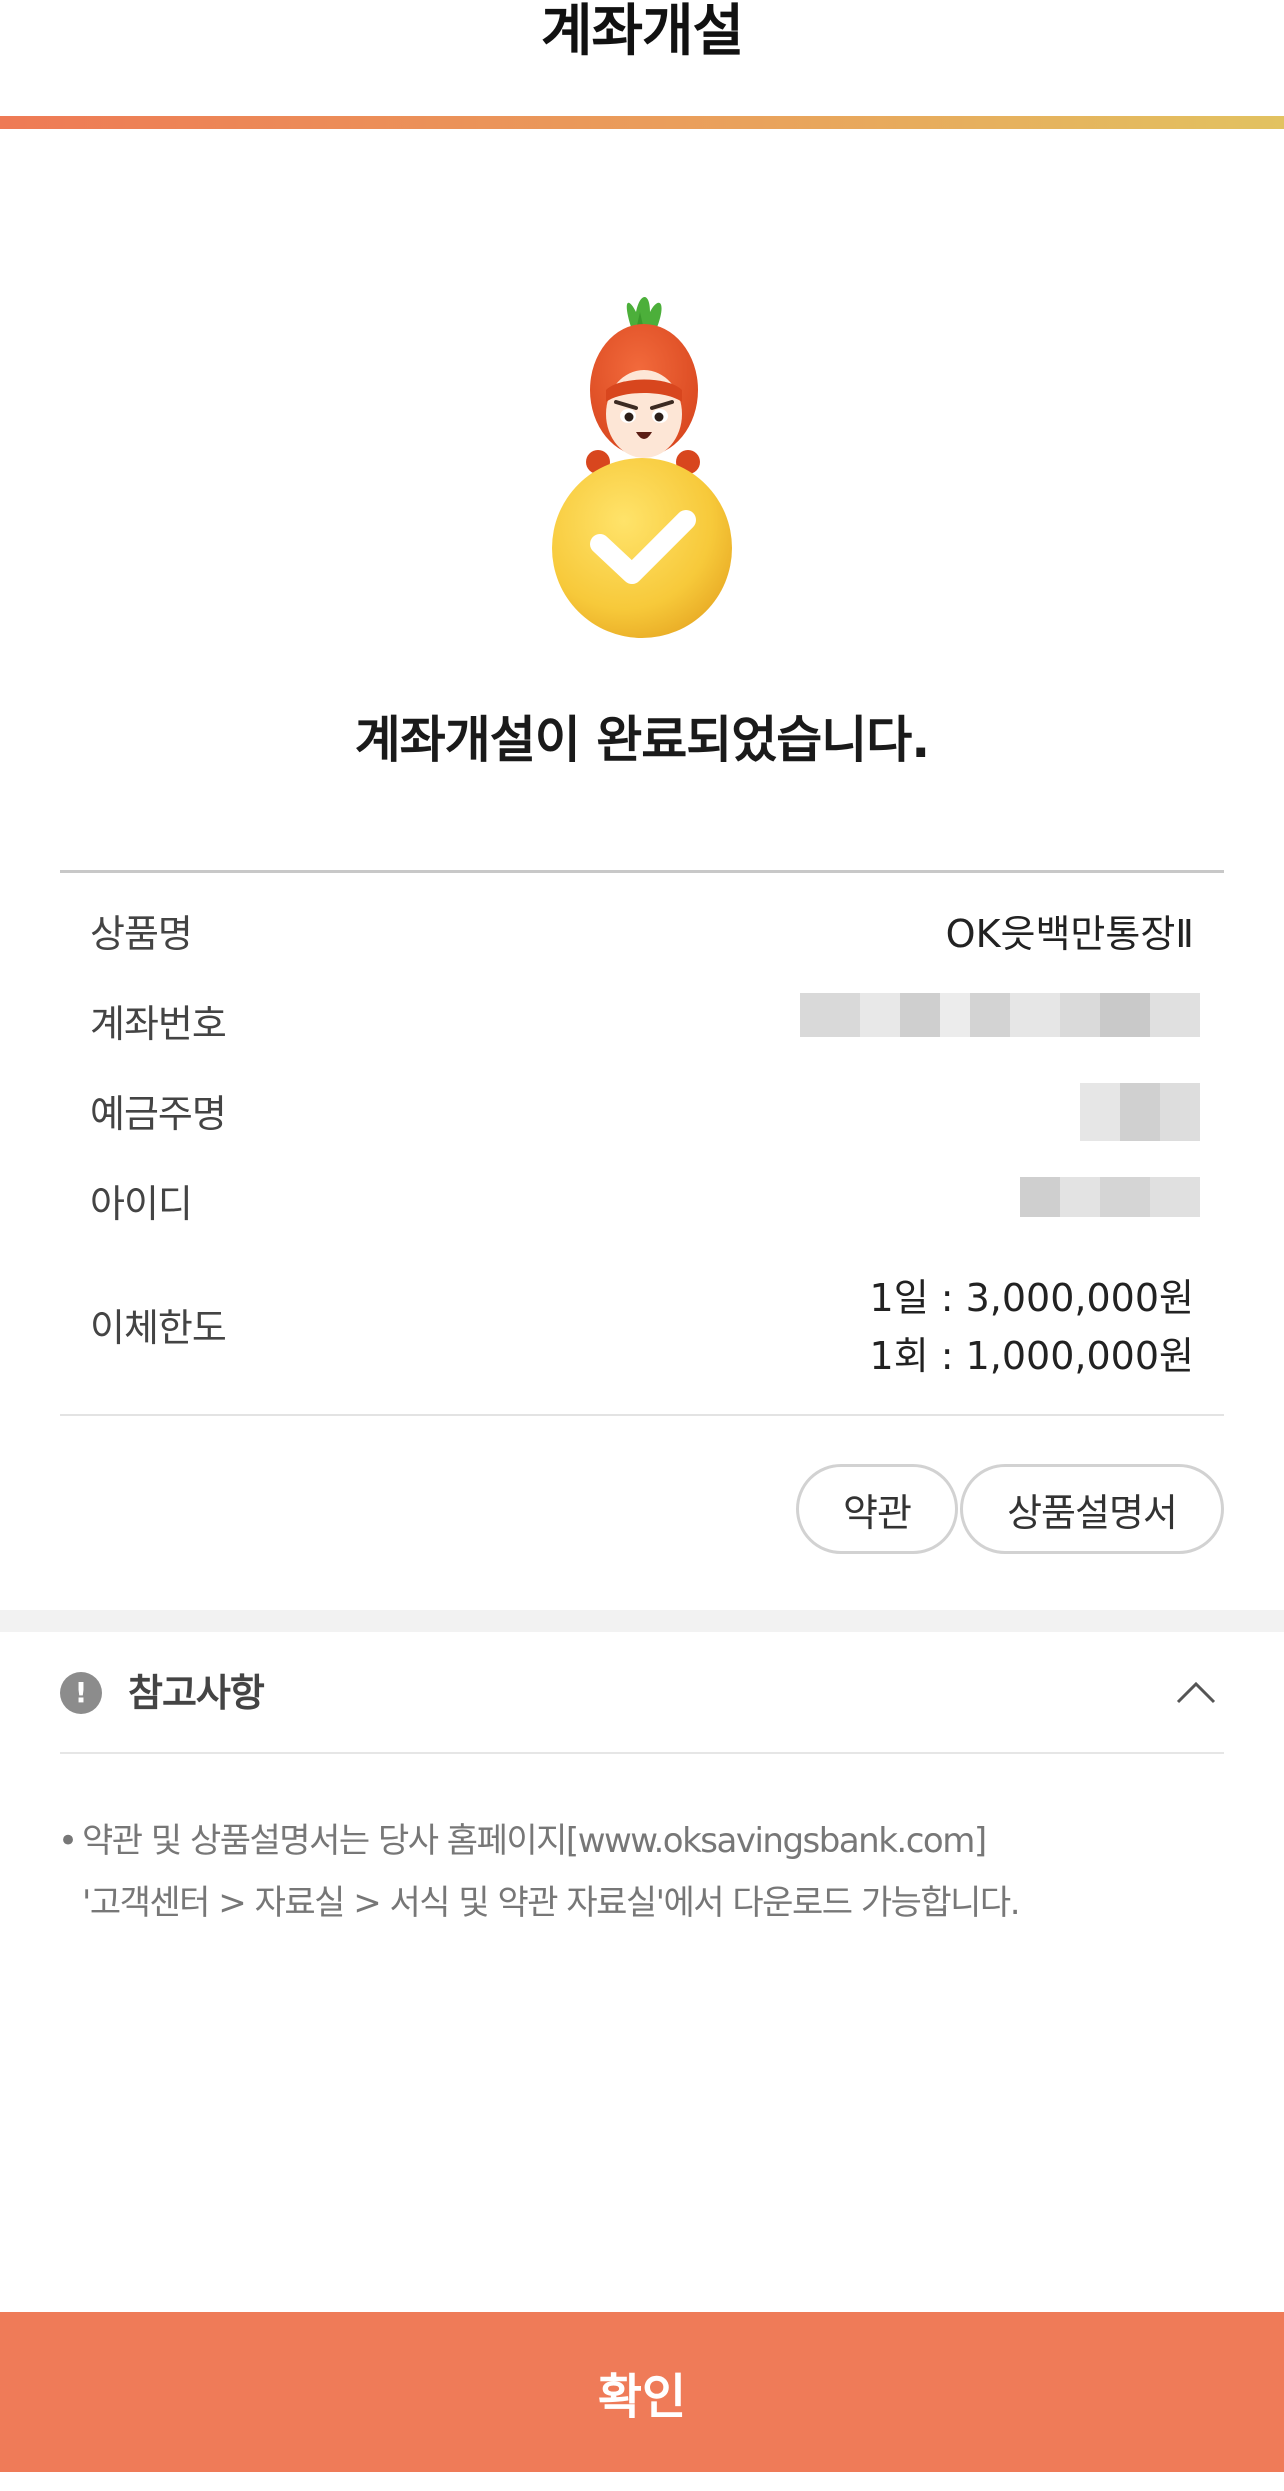 Image resolution: width=1284 pixels, height=2491 pixels. What do you see at coordinates (196, 1693) in the screenshot?
I see `notes-title: 참고사항` at bounding box center [196, 1693].